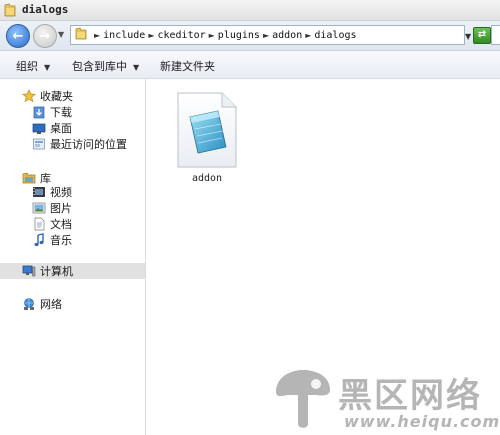  Describe the element at coordinates (99, 66) in the screenshot. I see `include-in-library-label: 包含到库中` at that location.